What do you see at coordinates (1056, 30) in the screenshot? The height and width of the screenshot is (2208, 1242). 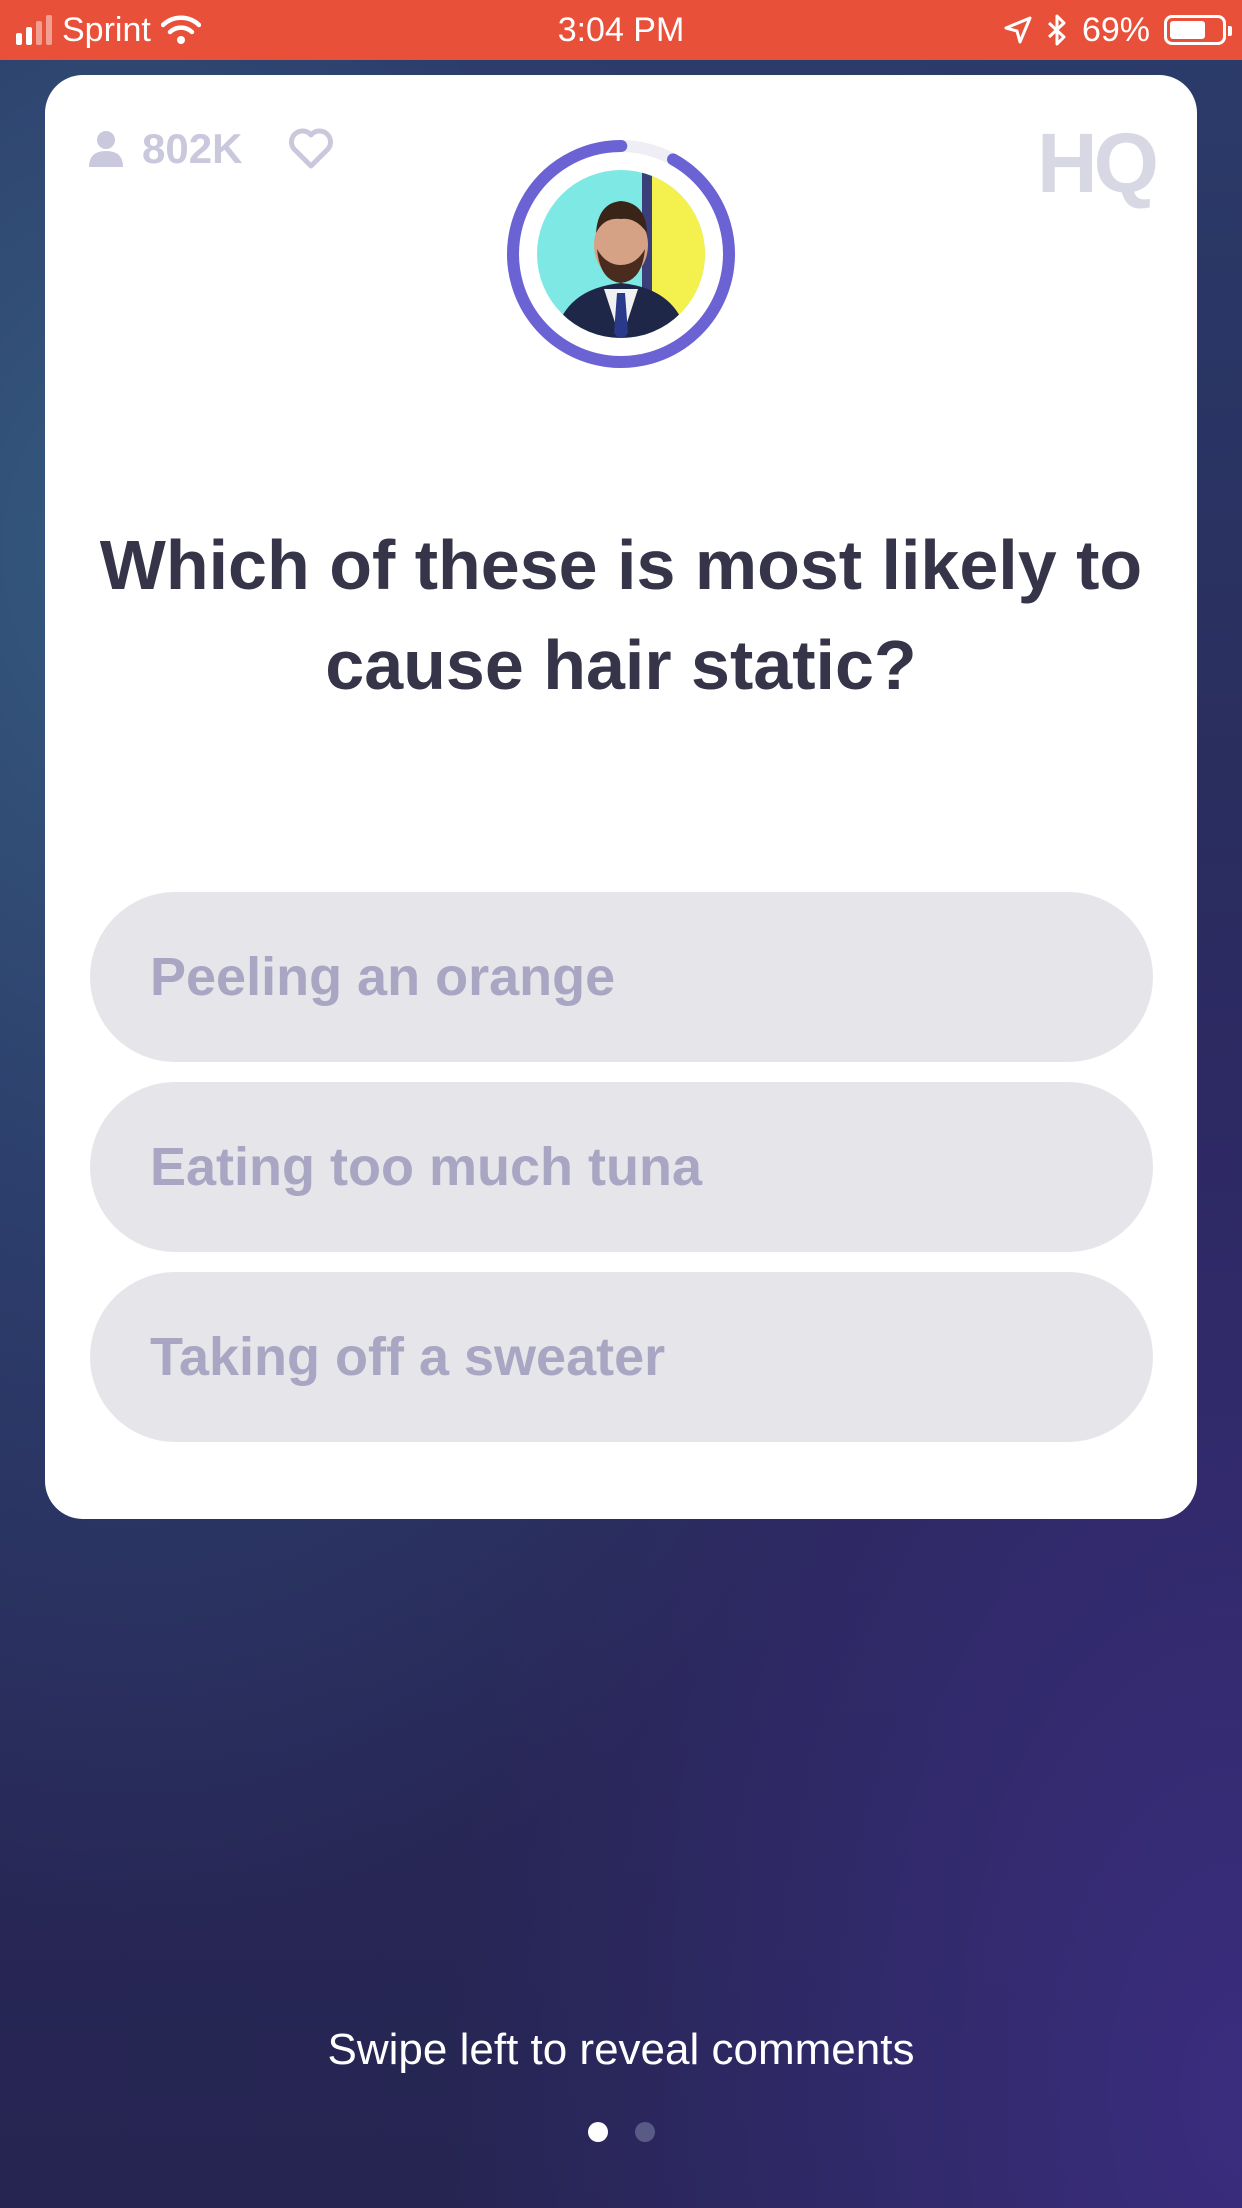 I see `bluetooth-icon` at bounding box center [1056, 30].